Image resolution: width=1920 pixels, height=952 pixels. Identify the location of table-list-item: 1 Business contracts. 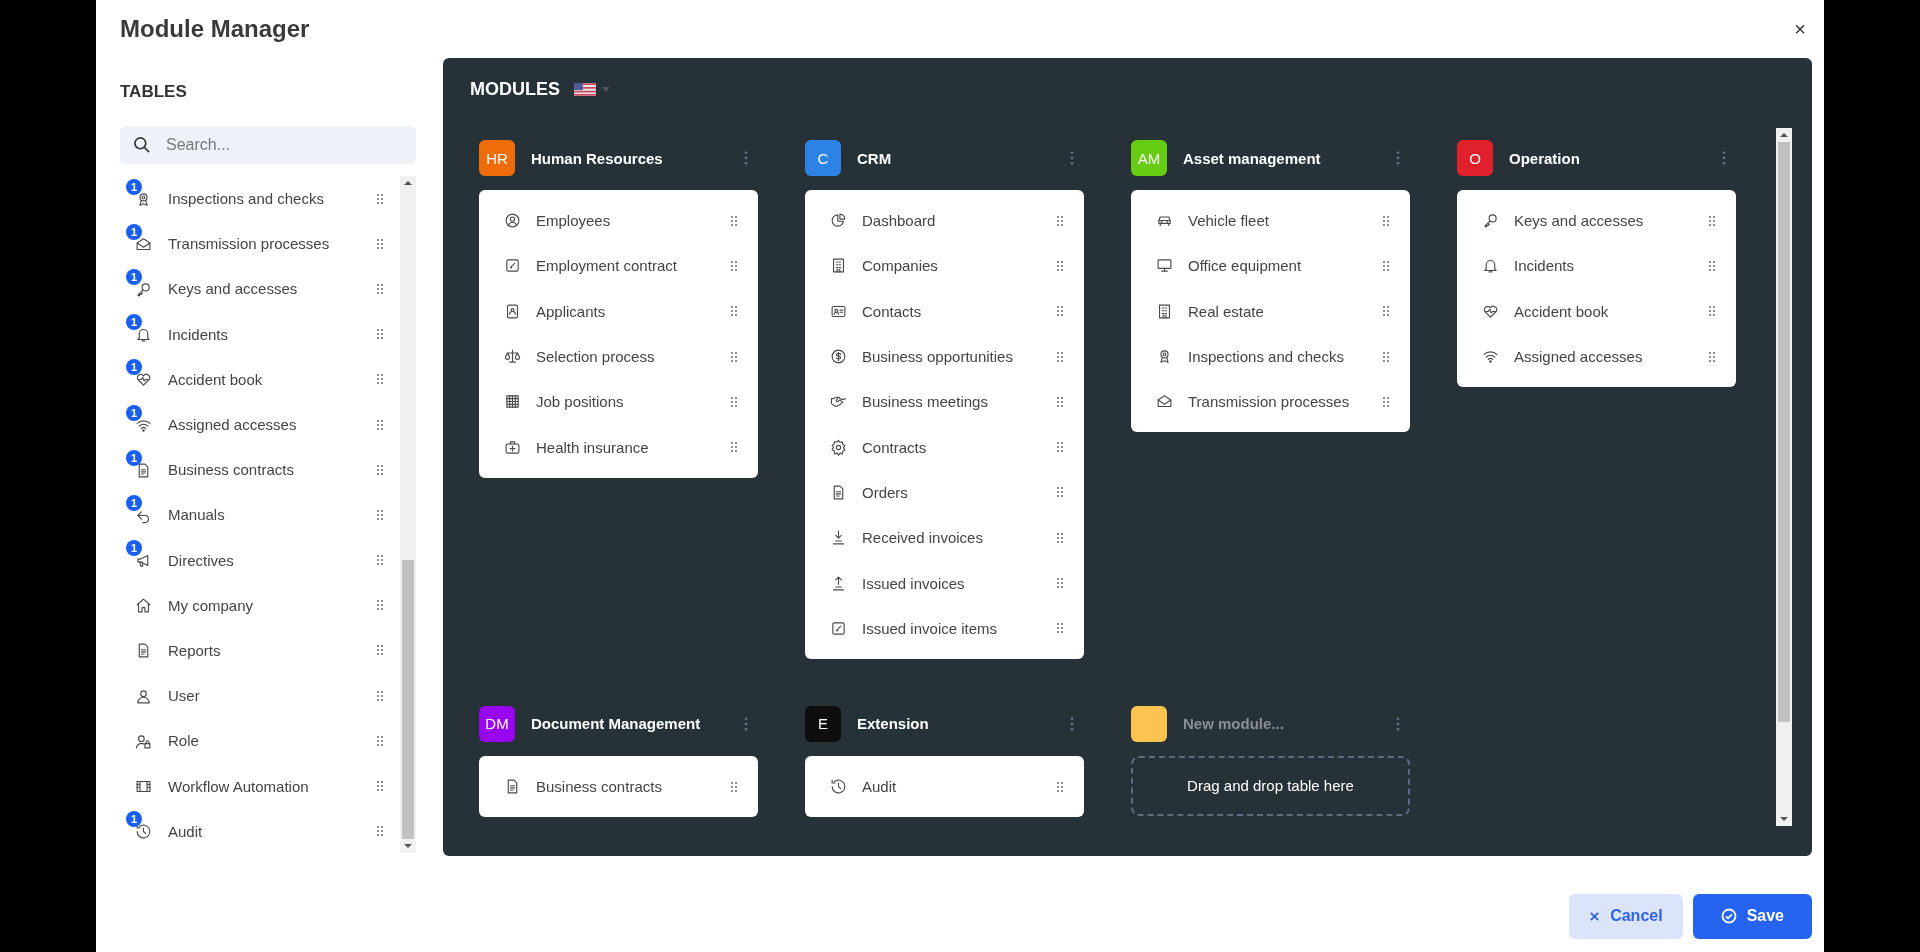
(260, 470).